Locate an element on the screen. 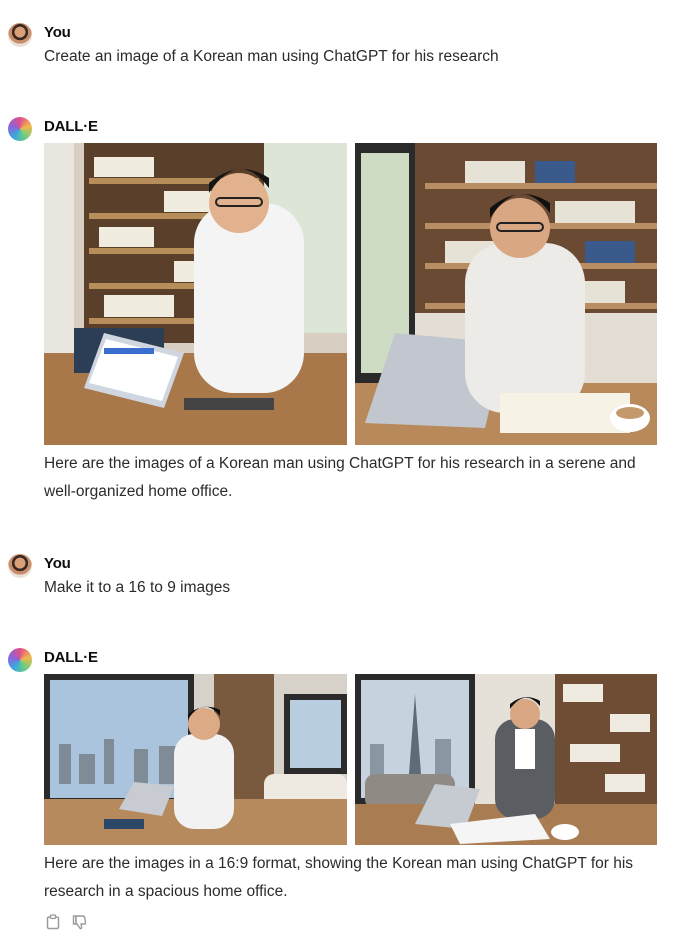 The height and width of the screenshot is (939, 685). thumbs-down-icon is located at coordinates (79, 922).